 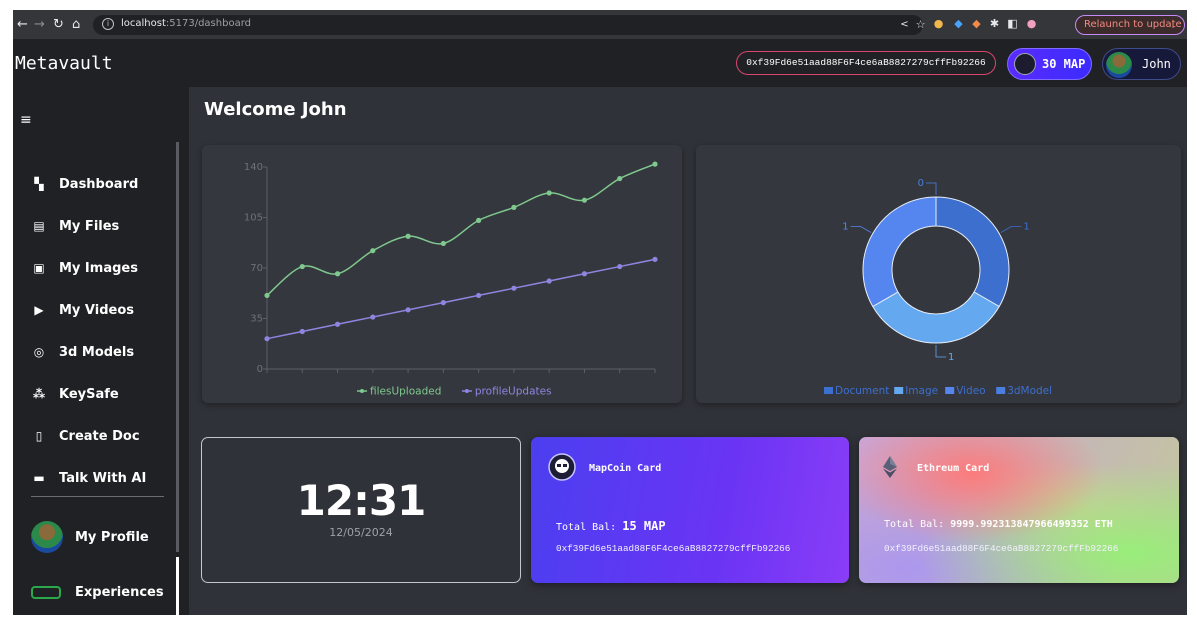 What do you see at coordinates (1173, 25) in the screenshot?
I see `more-menu-icon: ⋮` at bounding box center [1173, 25].